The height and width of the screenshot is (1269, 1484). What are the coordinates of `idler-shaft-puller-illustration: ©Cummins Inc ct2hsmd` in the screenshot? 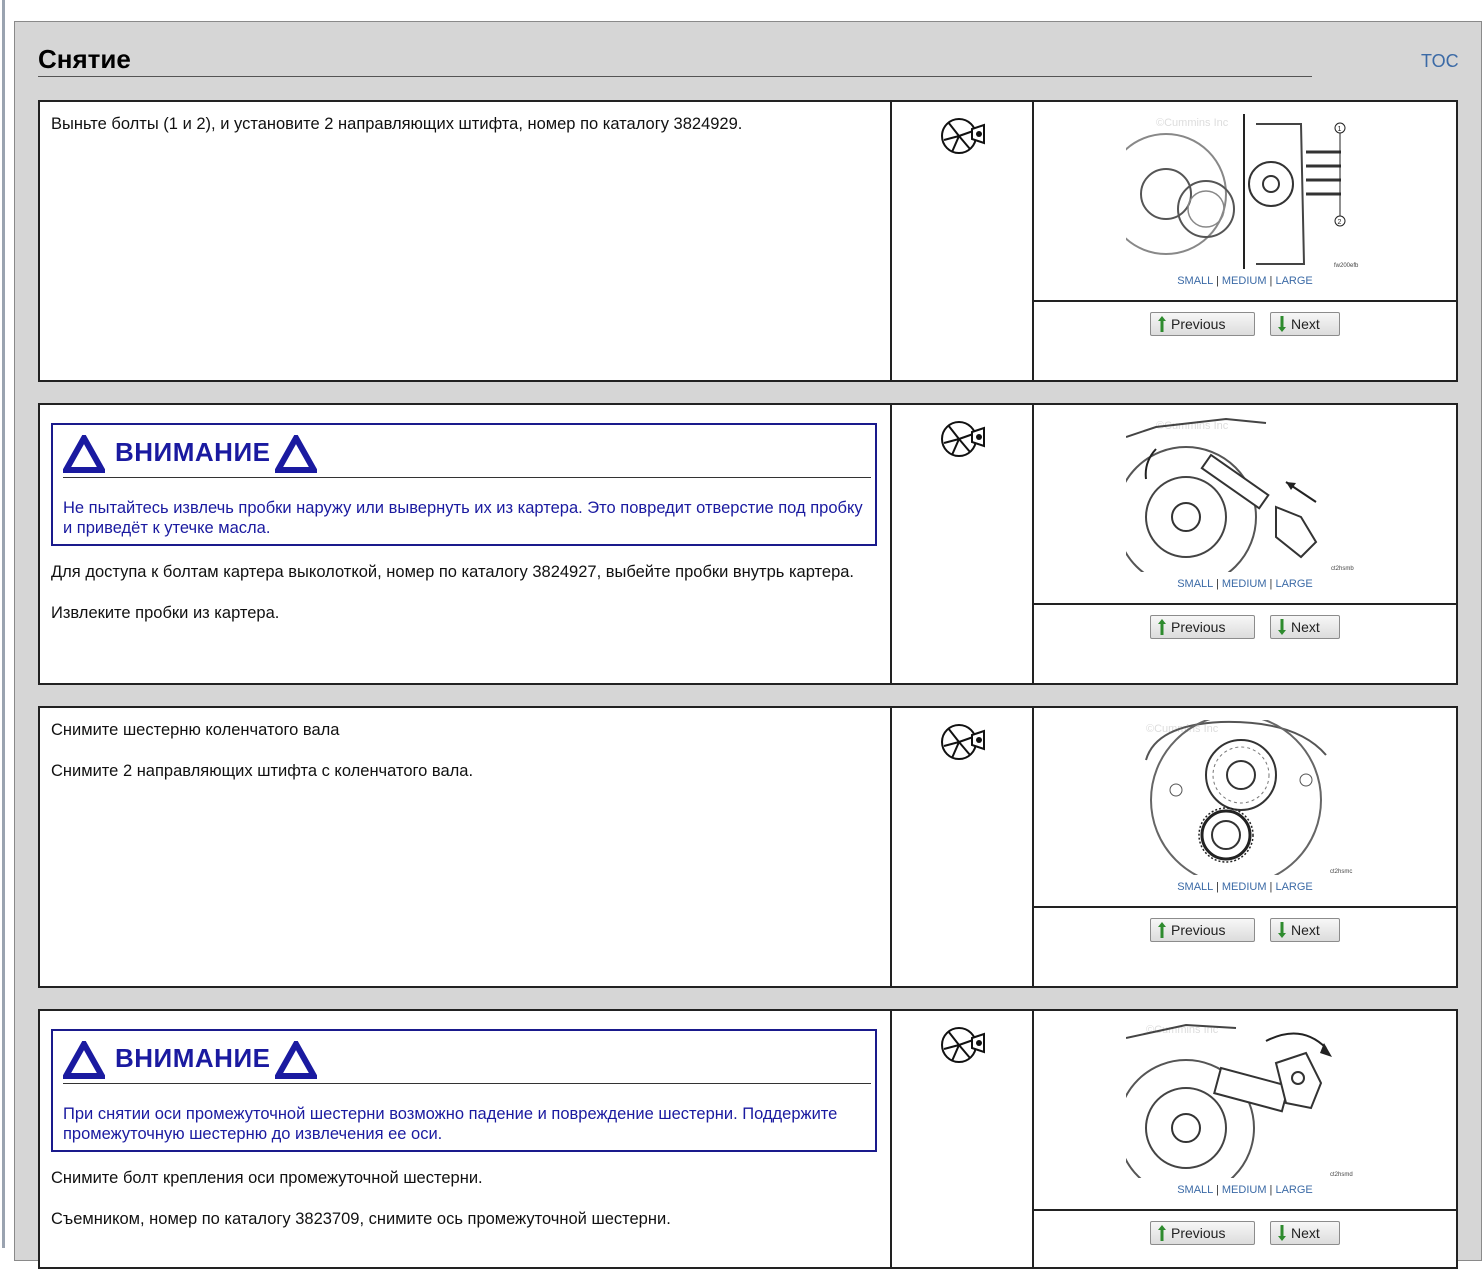 It's located at (1245, 1100).